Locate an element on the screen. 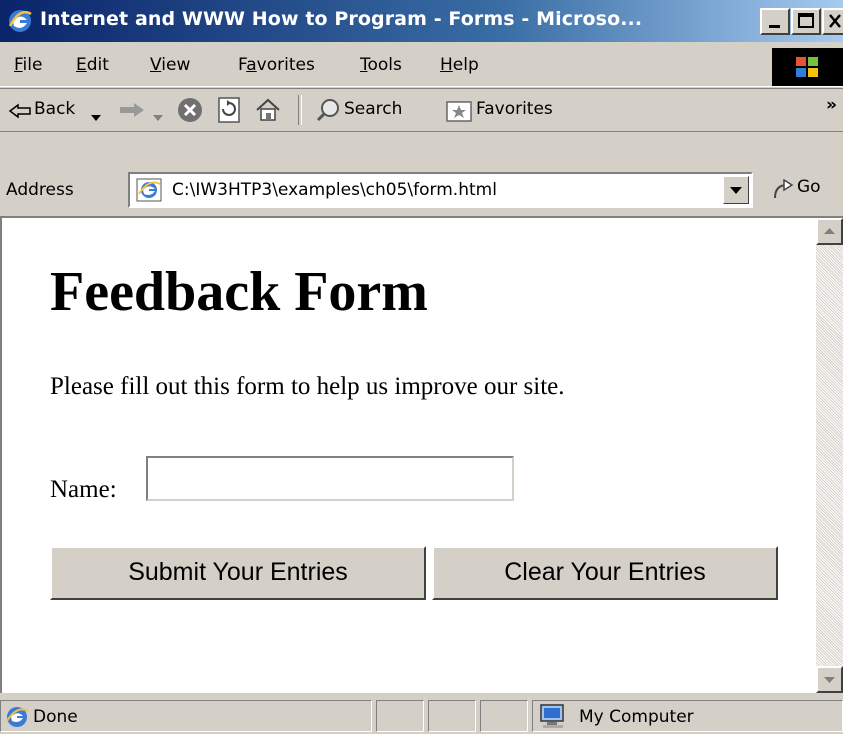 The height and width of the screenshot is (734, 843). vertical-scrollbar is located at coordinates (829, 455).